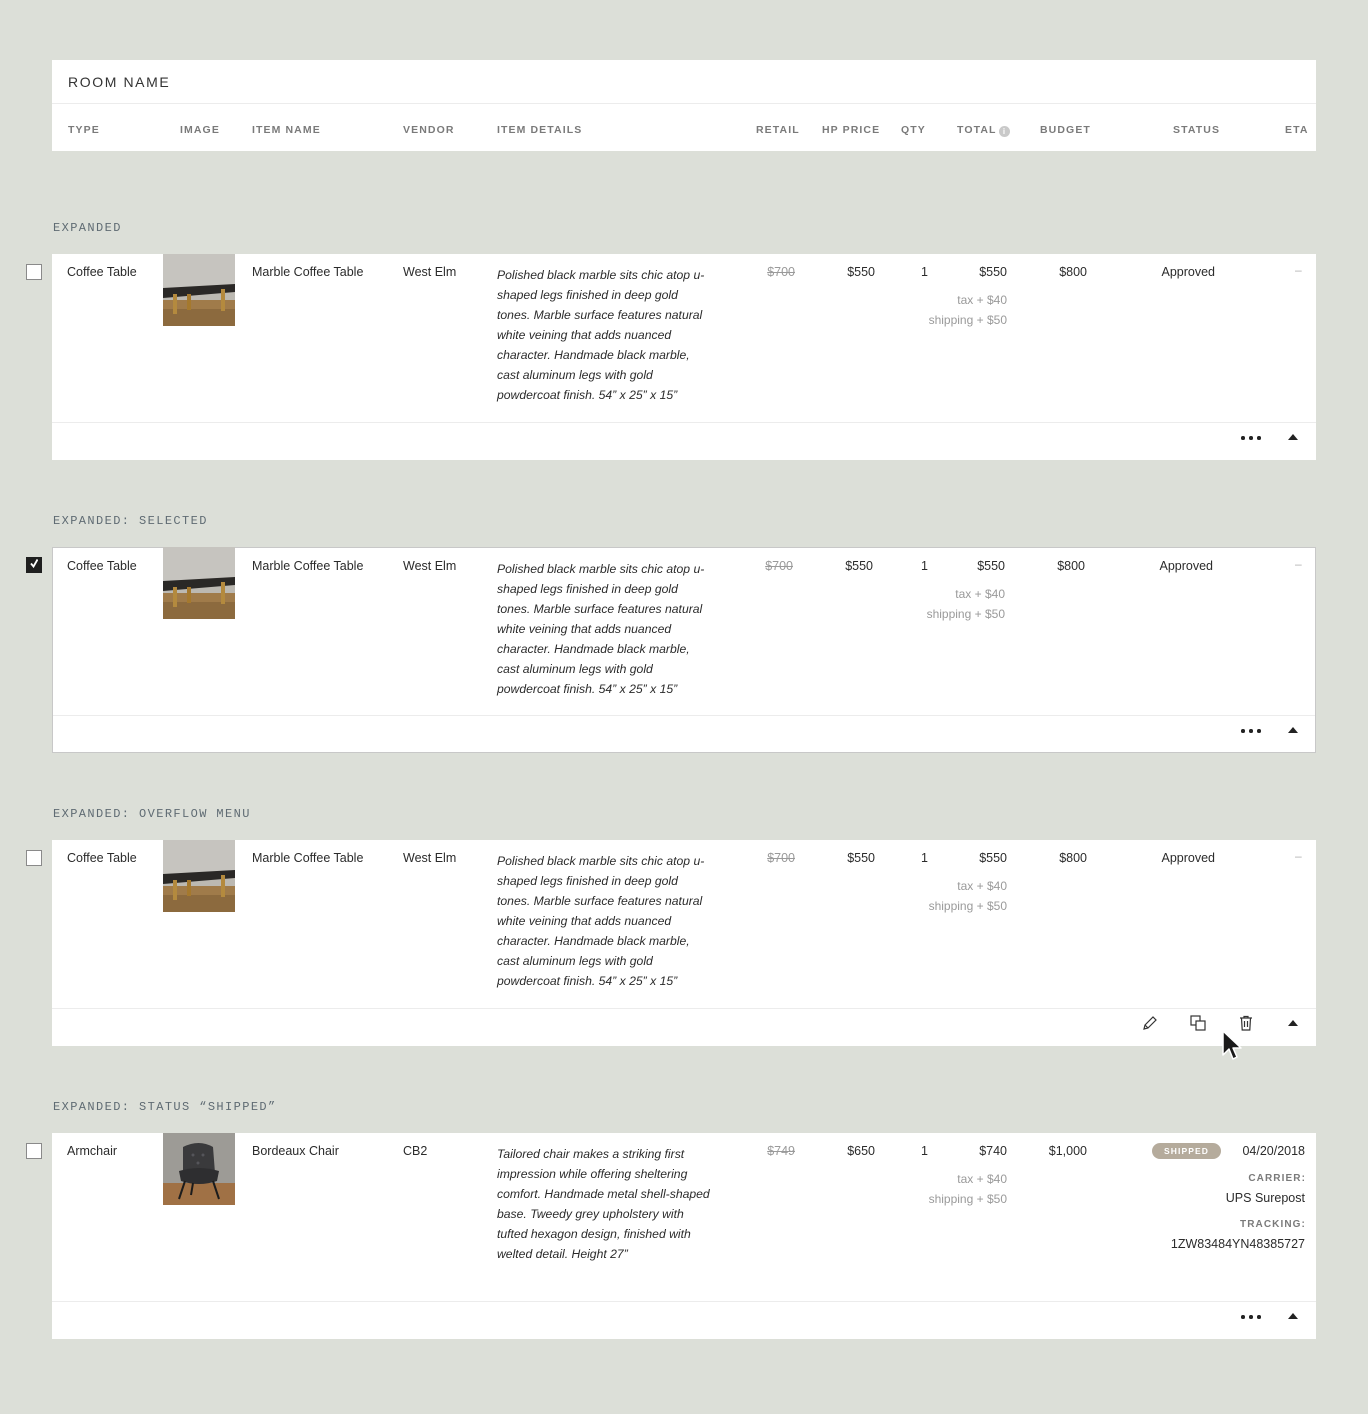 The image size is (1368, 1414). Describe the element at coordinates (781, 1151) in the screenshot. I see `cell-retail: $749` at that location.